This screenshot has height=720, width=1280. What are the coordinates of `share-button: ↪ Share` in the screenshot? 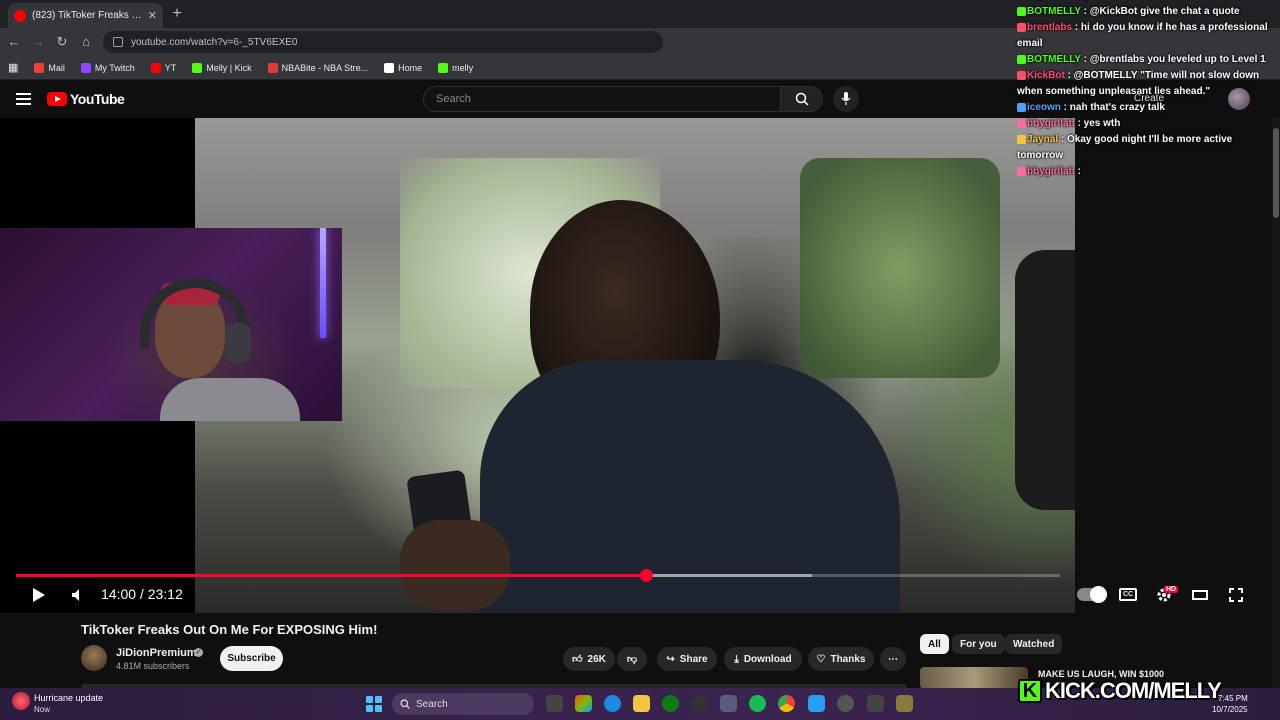 It's located at (687, 659).